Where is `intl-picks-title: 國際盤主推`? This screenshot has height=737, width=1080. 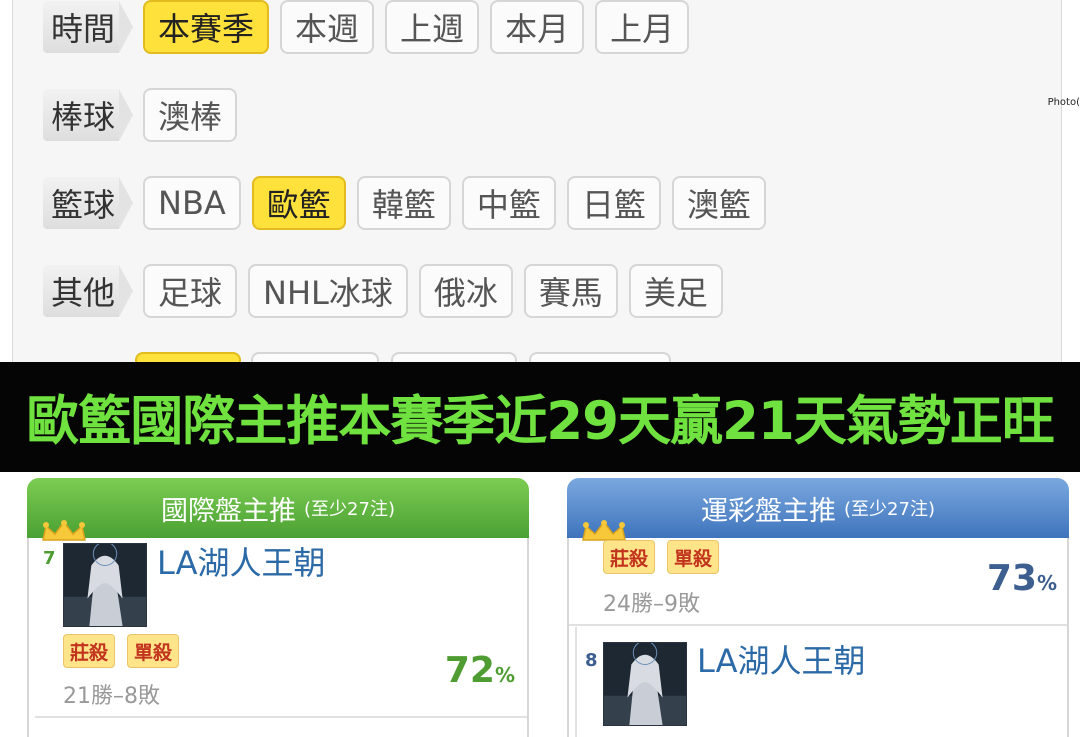
intl-picks-title: 國際盤主推 is located at coordinates (229, 511).